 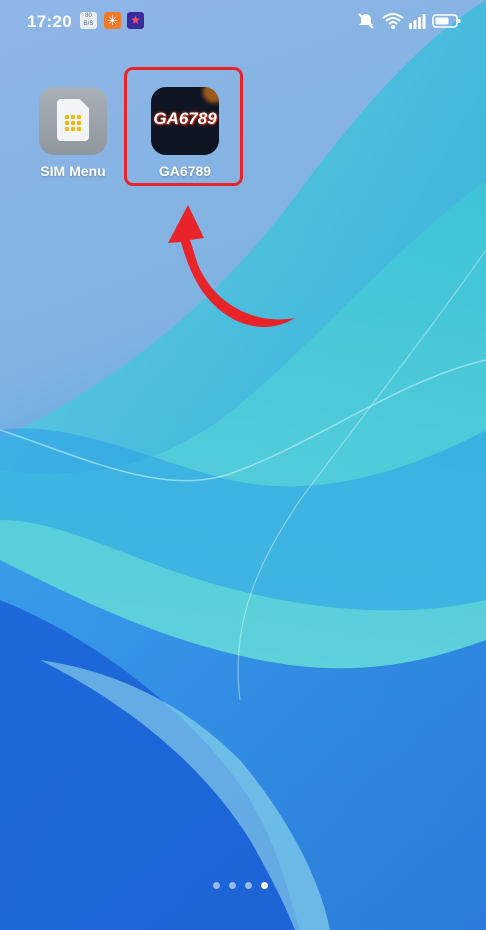 What do you see at coordinates (49, 21) in the screenshot?
I see `clock: 17:20` at bounding box center [49, 21].